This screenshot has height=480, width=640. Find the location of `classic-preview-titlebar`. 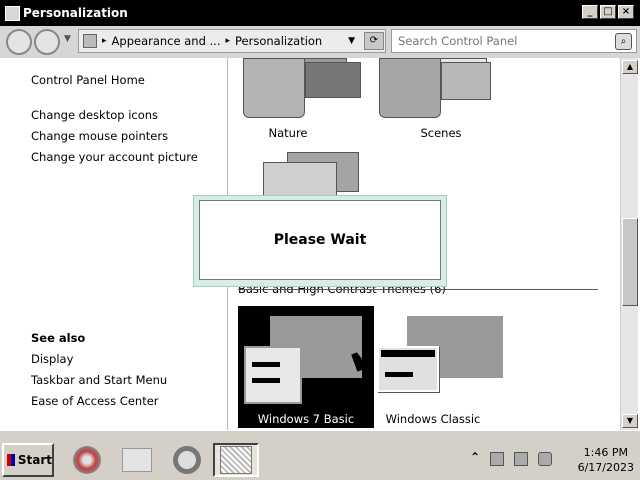

classic-preview-titlebar is located at coordinates (408, 353).